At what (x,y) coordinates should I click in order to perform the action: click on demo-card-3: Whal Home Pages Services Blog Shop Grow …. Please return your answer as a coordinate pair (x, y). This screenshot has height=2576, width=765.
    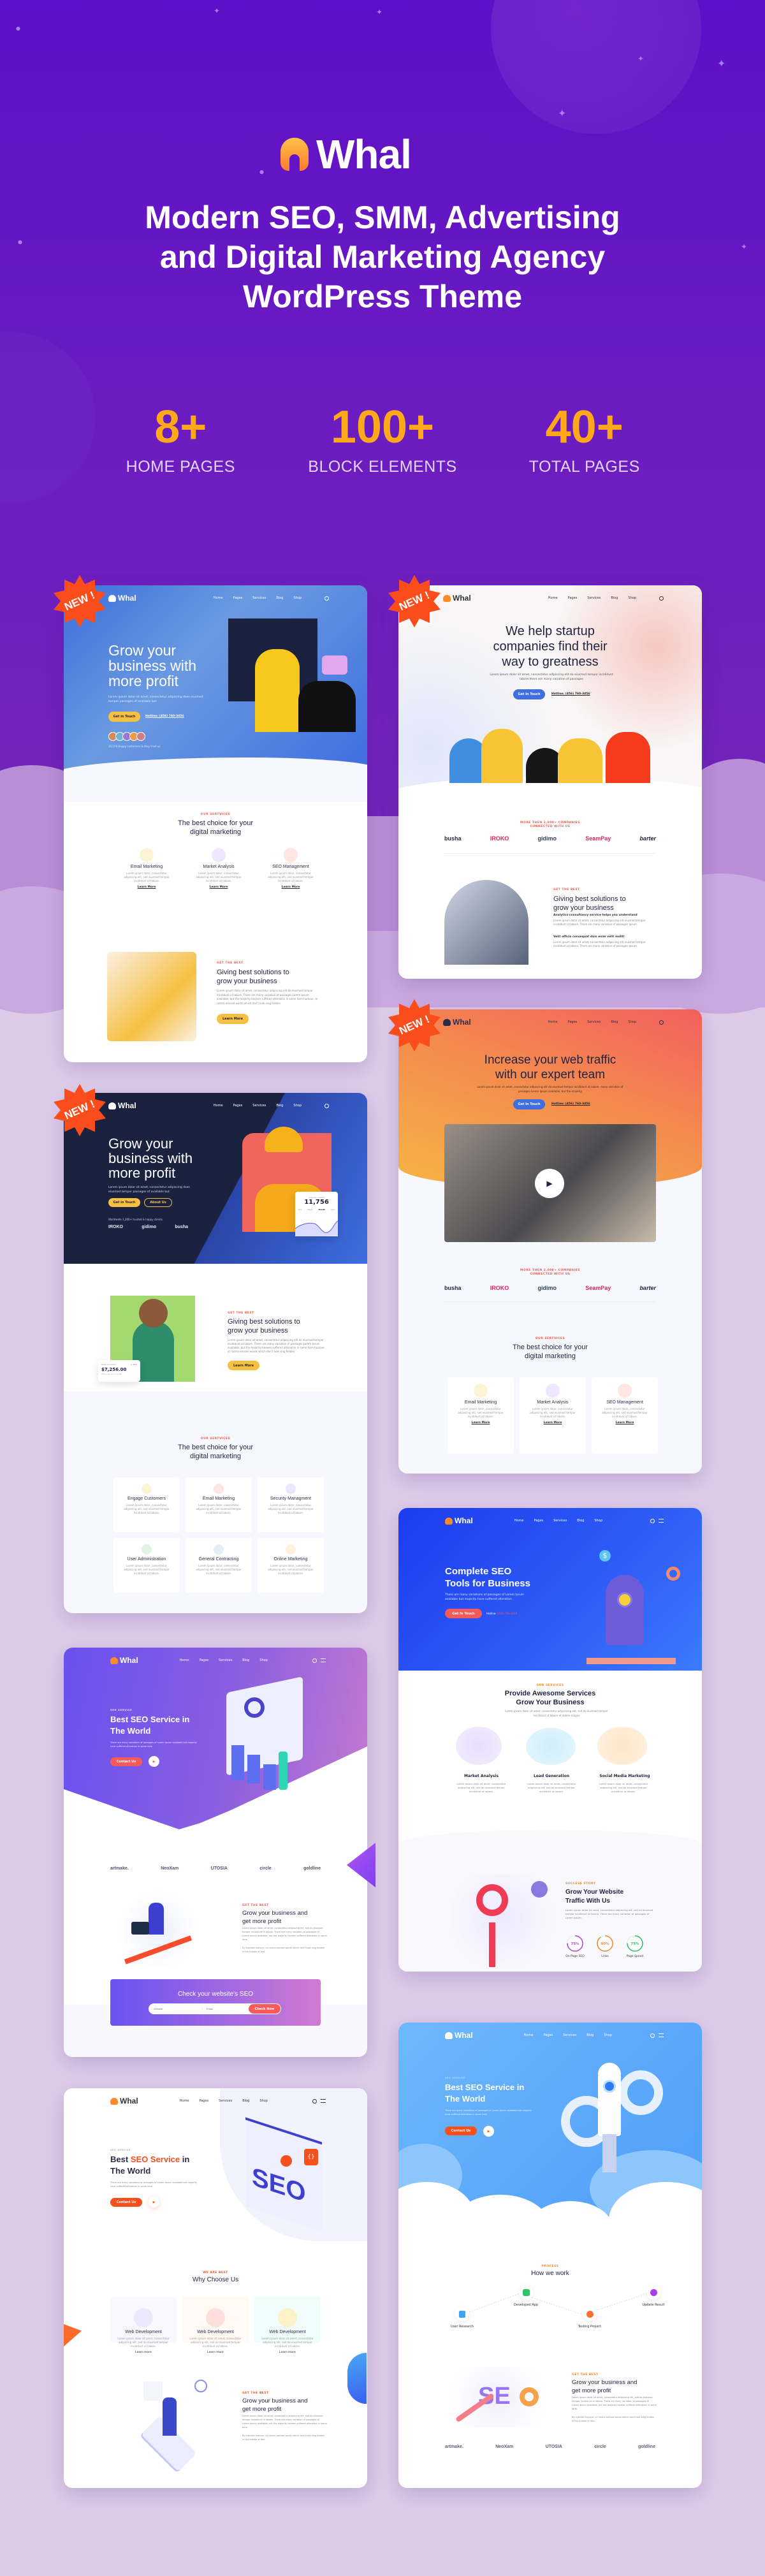
    Looking at the image, I should click on (215, 1353).